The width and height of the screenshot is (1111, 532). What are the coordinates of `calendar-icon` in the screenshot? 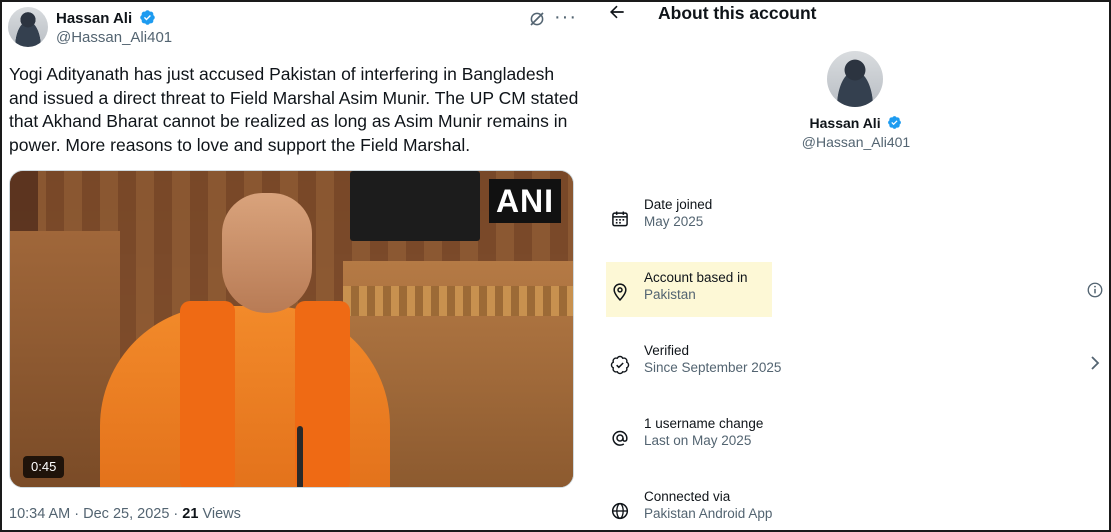 It's located at (620, 219).